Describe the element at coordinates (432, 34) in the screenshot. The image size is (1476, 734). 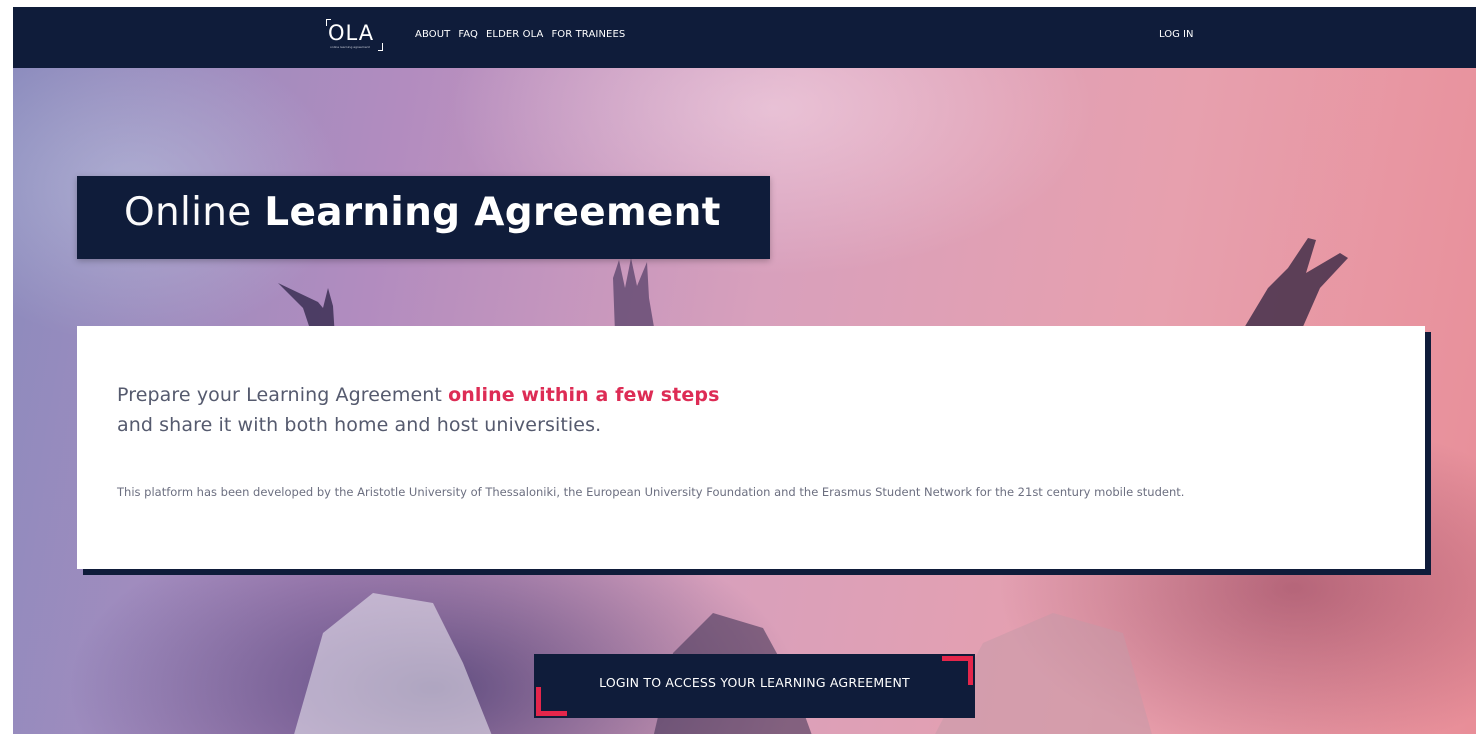
I see `nav-about: ABOUT` at that location.